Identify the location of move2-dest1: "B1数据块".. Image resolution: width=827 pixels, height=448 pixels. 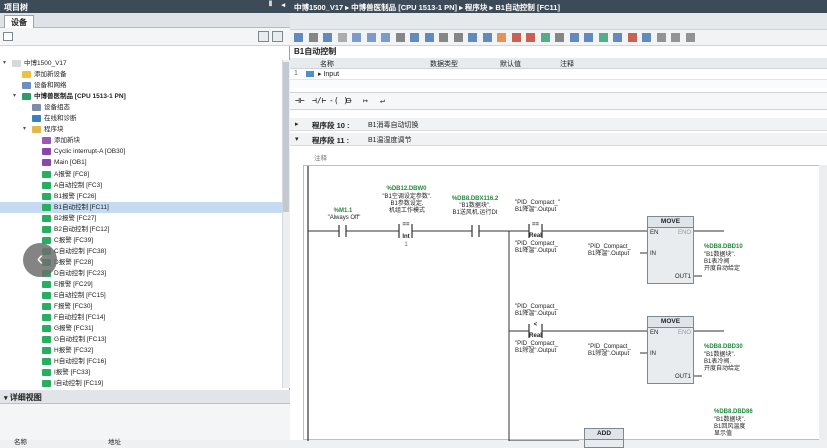
(720, 355).